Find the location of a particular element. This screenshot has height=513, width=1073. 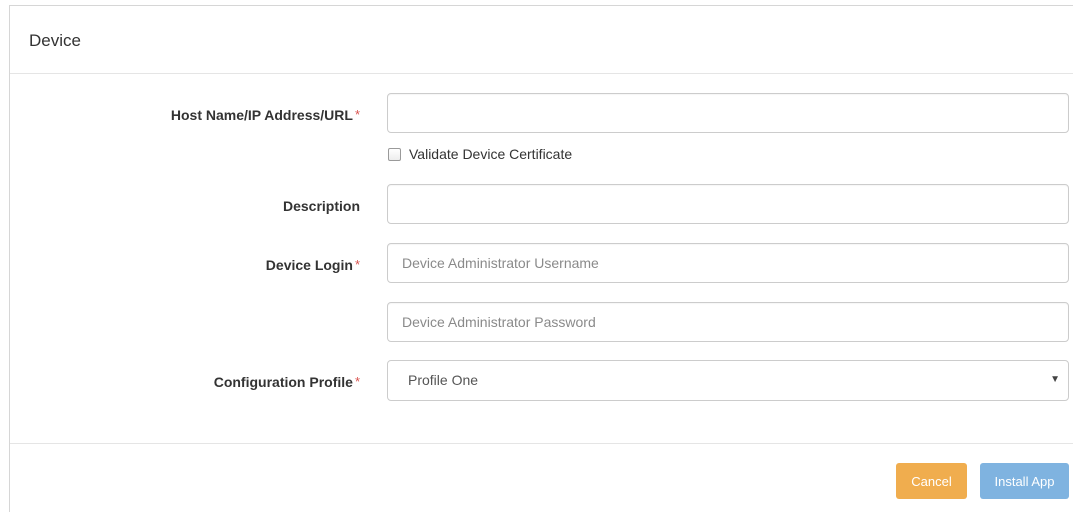

device-login-label: Device Login * is located at coordinates (313, 265).